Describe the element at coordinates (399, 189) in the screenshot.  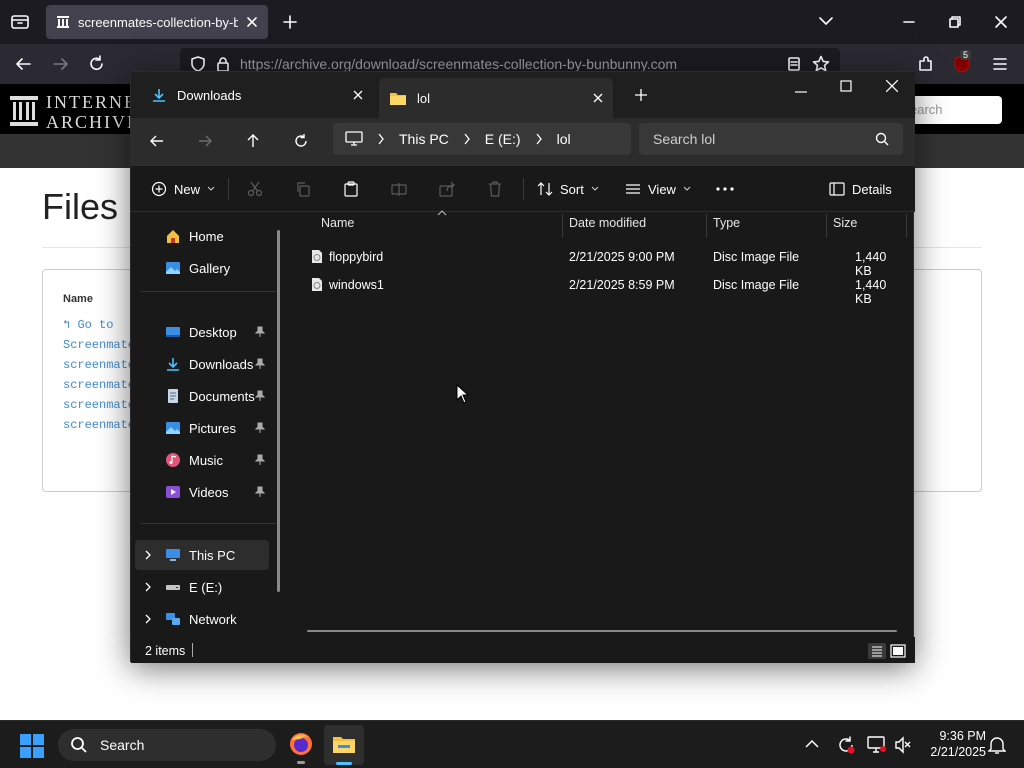
I see `rename-icon` at that location.